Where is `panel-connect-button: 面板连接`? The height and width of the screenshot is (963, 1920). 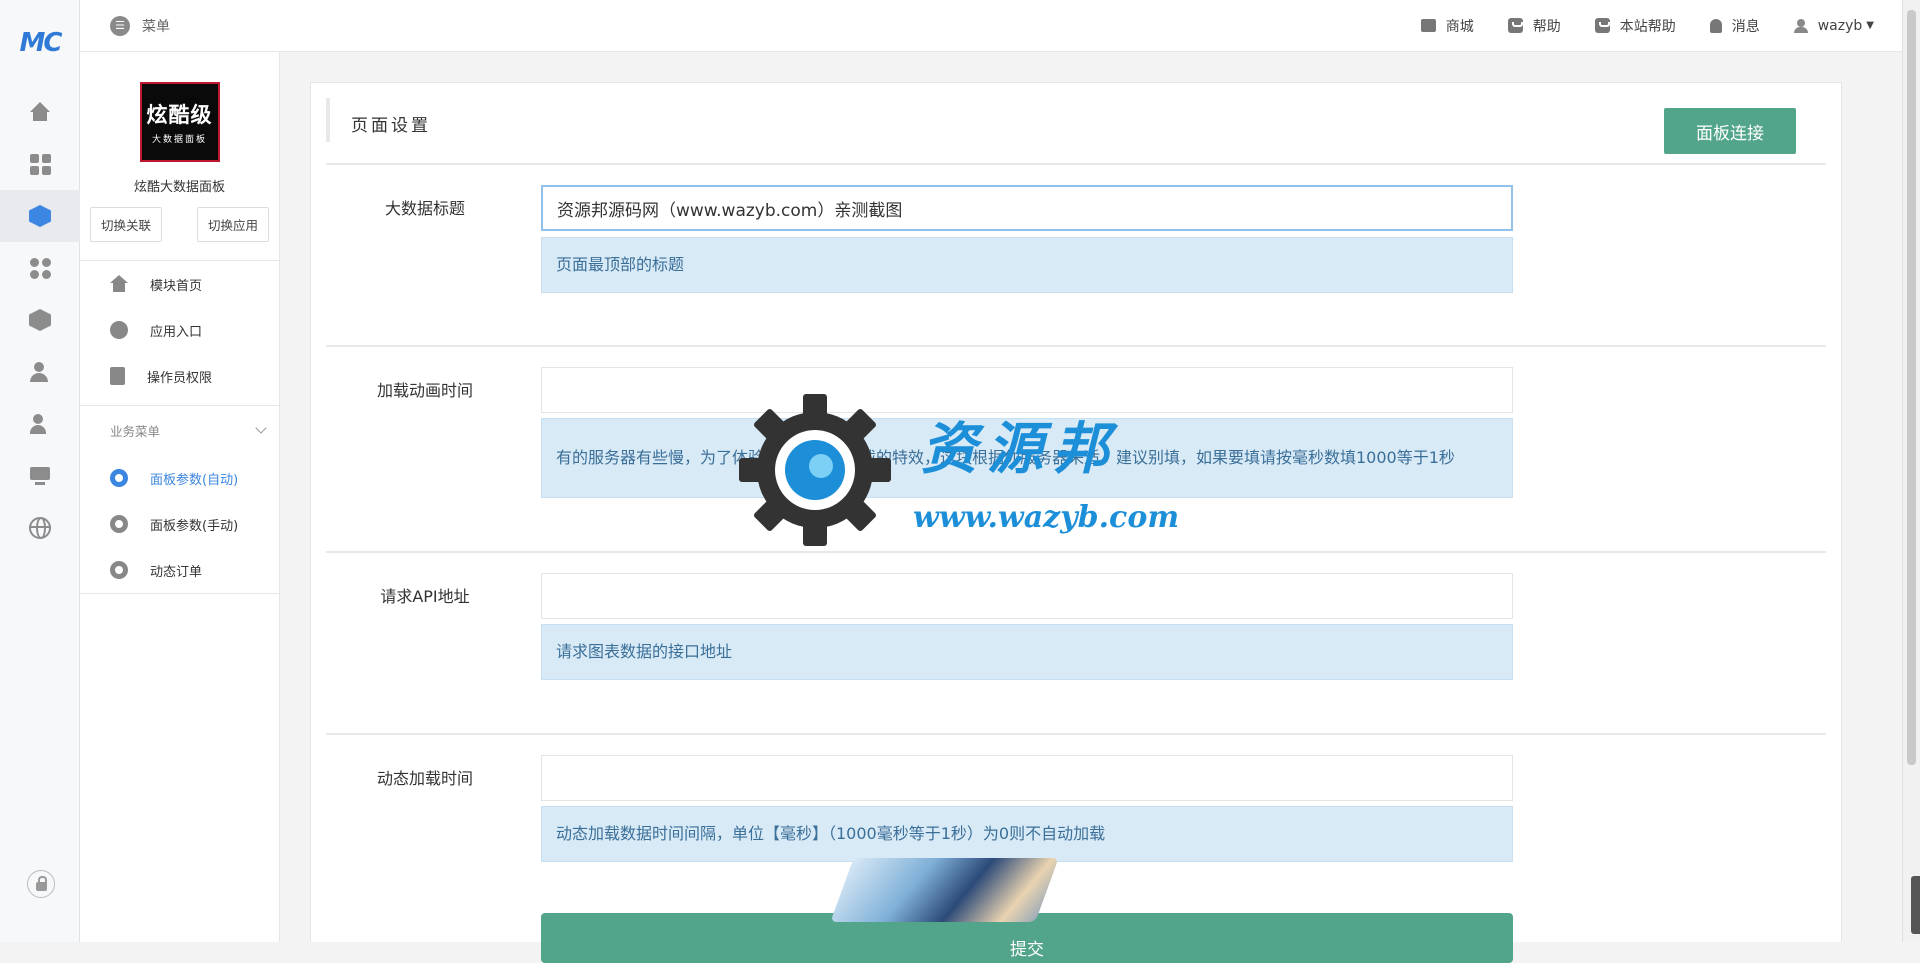 panel-connect-button: 面板连接 is located at coordinates (1730, 131).